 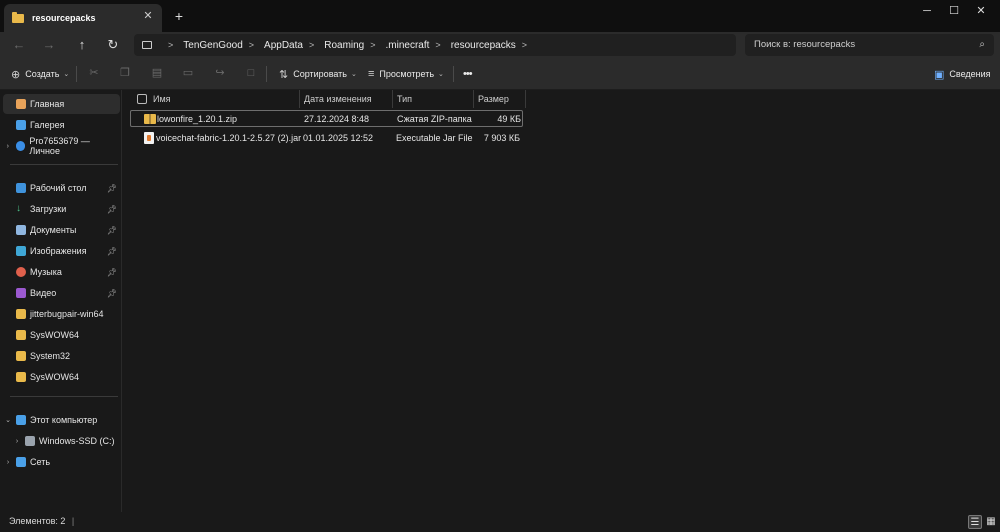 What do you see at coordinates (82, 45) in the screenshot?
I see `up-button: ↑` at bounding box center [82, 45].